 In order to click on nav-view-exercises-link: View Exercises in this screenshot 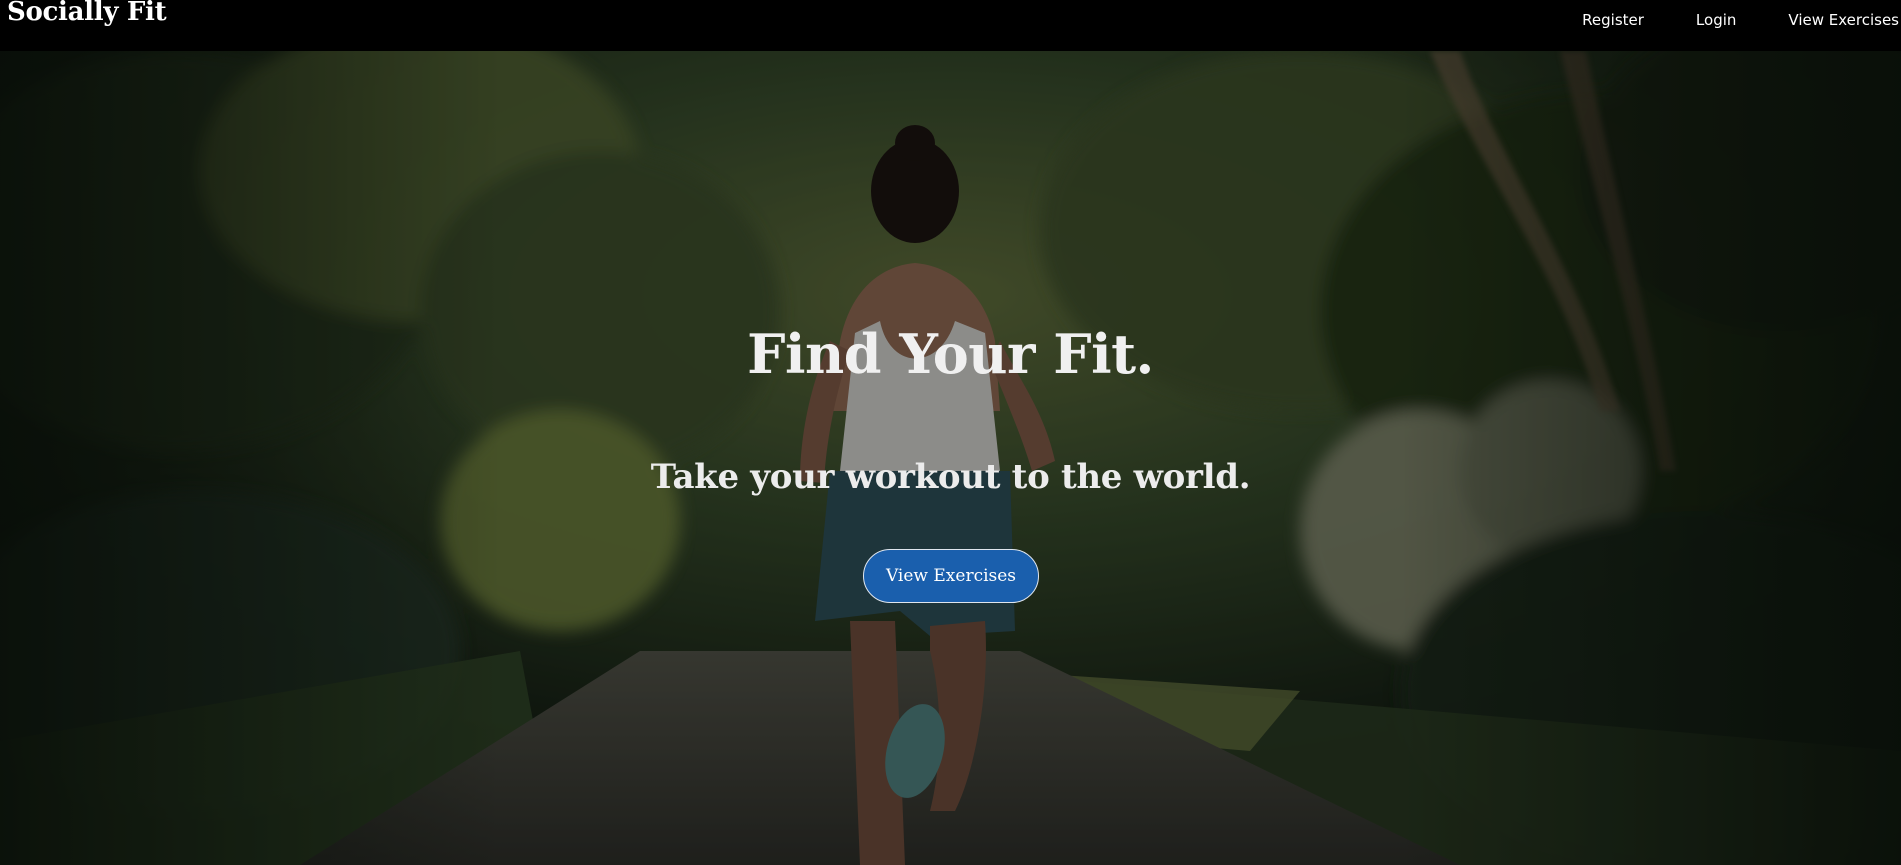, I will do `click(1843, 20)`.